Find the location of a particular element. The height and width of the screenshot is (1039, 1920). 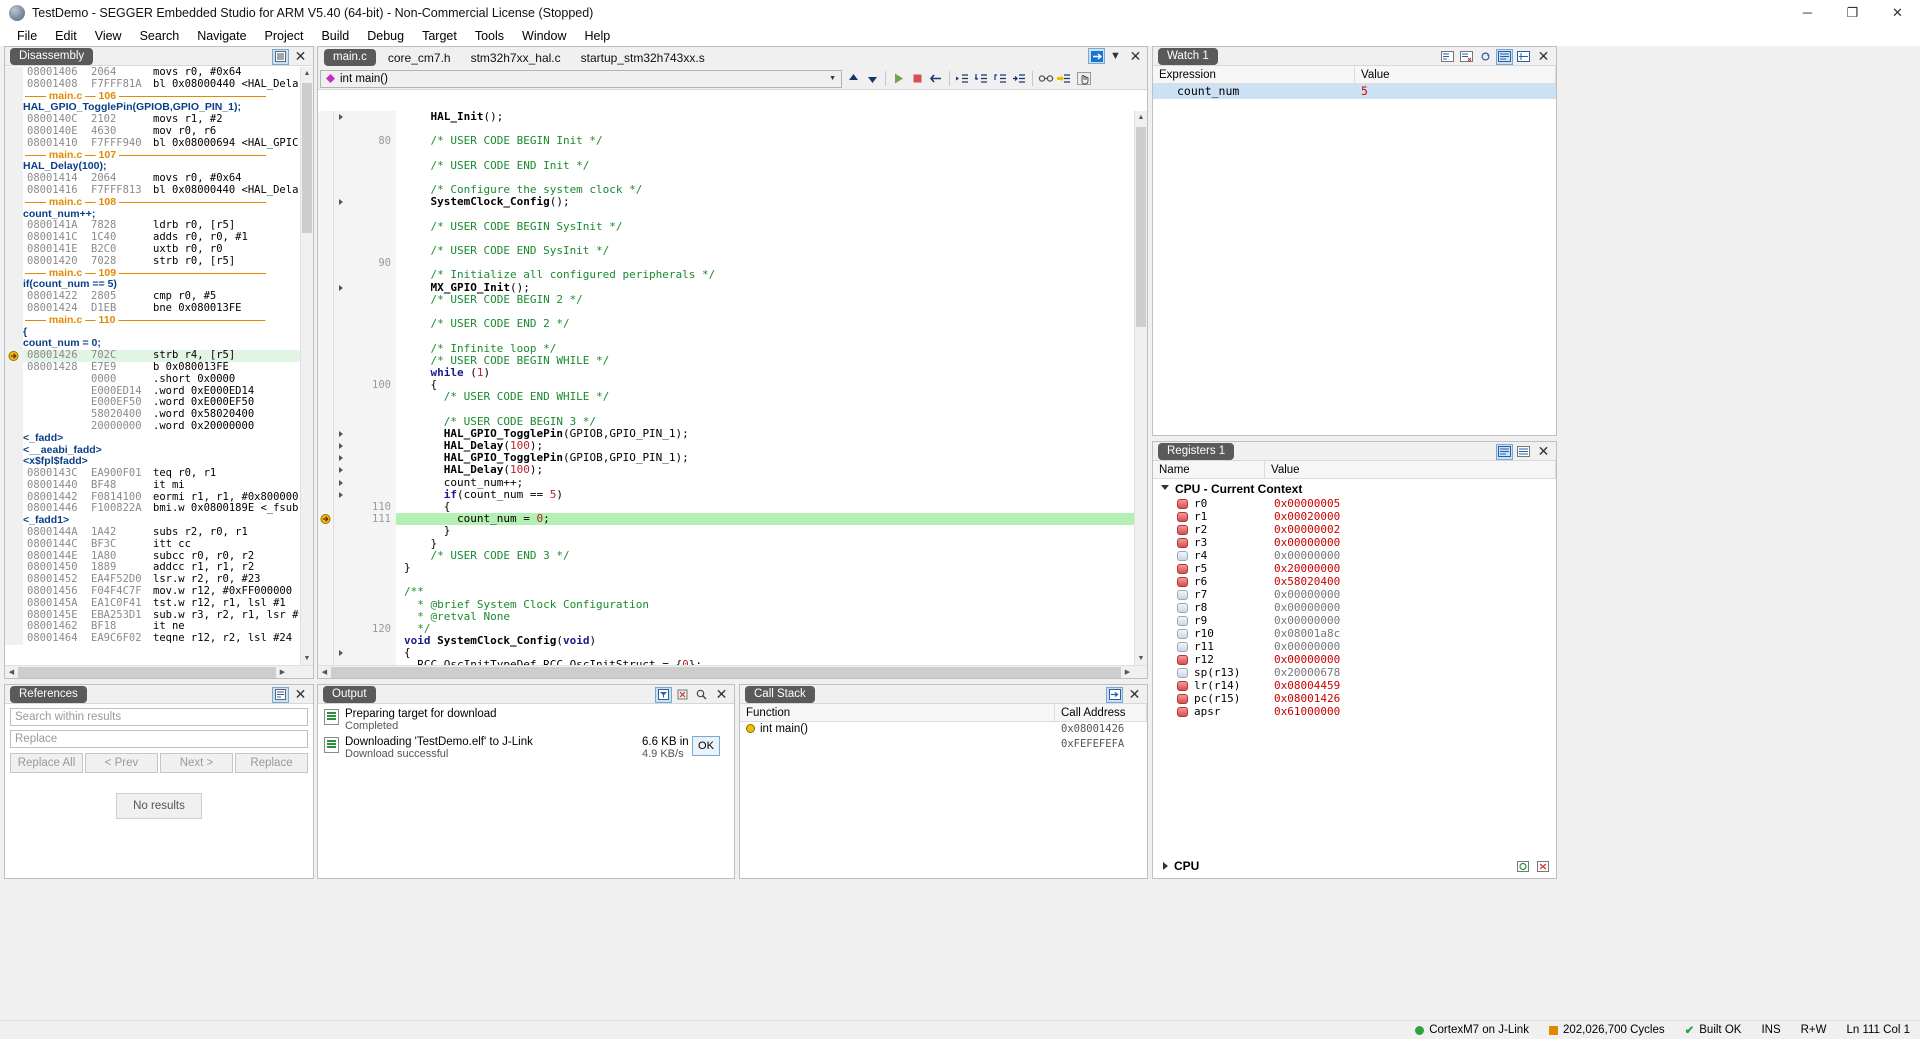

output-filter-icon is located at coordinates (663, 694).